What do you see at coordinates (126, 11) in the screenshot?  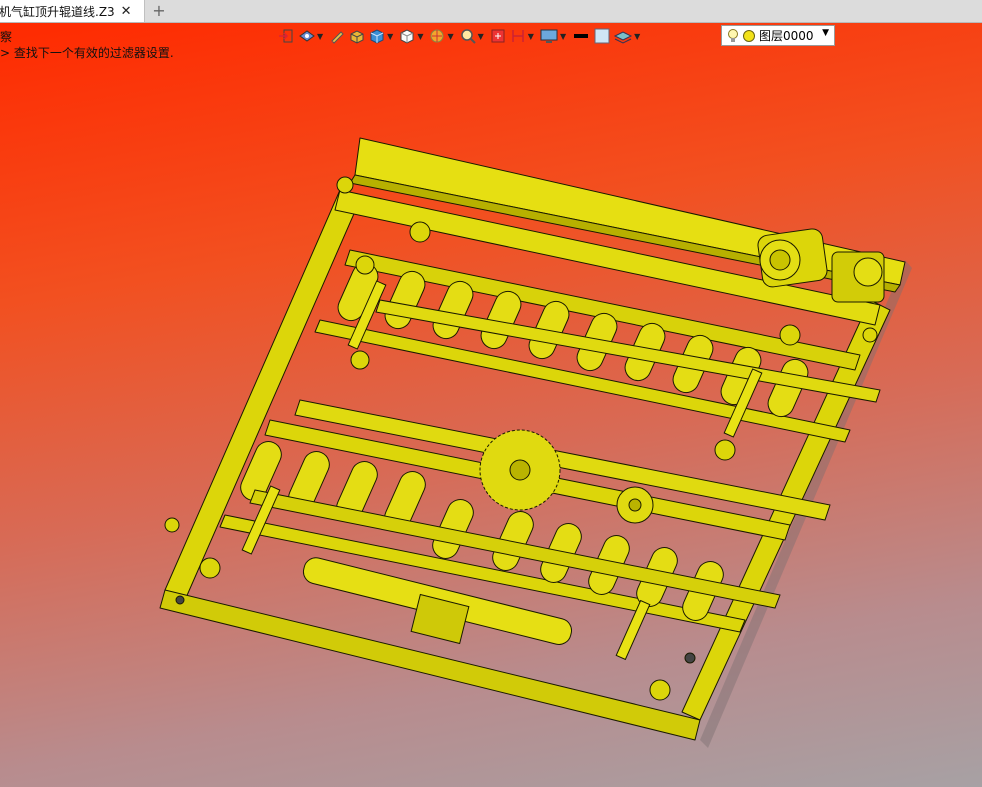 I see `close-tab-icon: ✕` at bounding box center [126, 11].